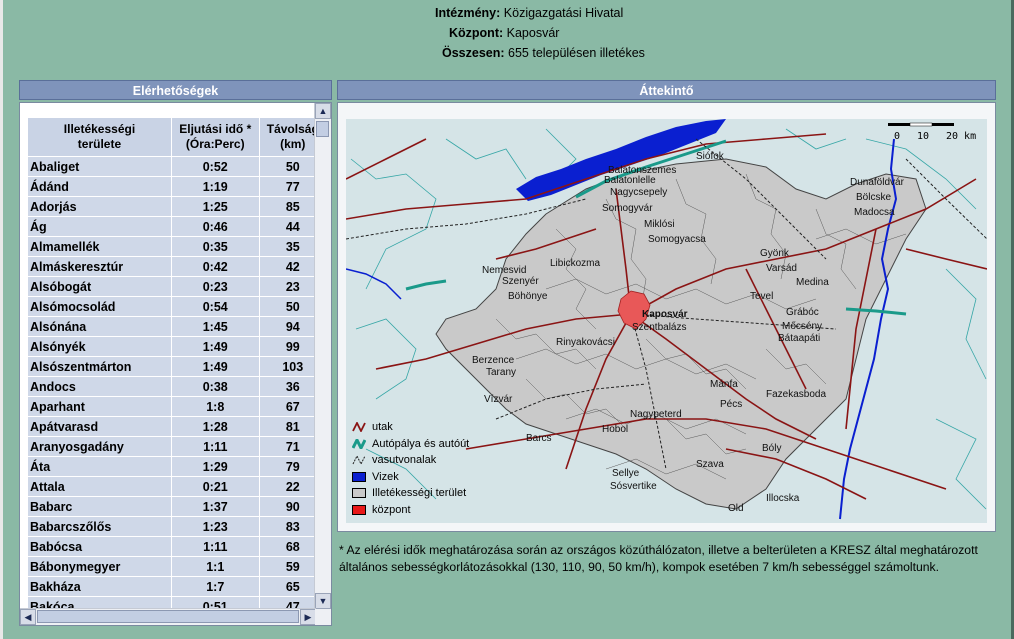 The width and height of the screenshot is (1014, 639). Describe the element at coordinates (359, 460) in the screenshot. I see `legend-railway-icon` at that location.